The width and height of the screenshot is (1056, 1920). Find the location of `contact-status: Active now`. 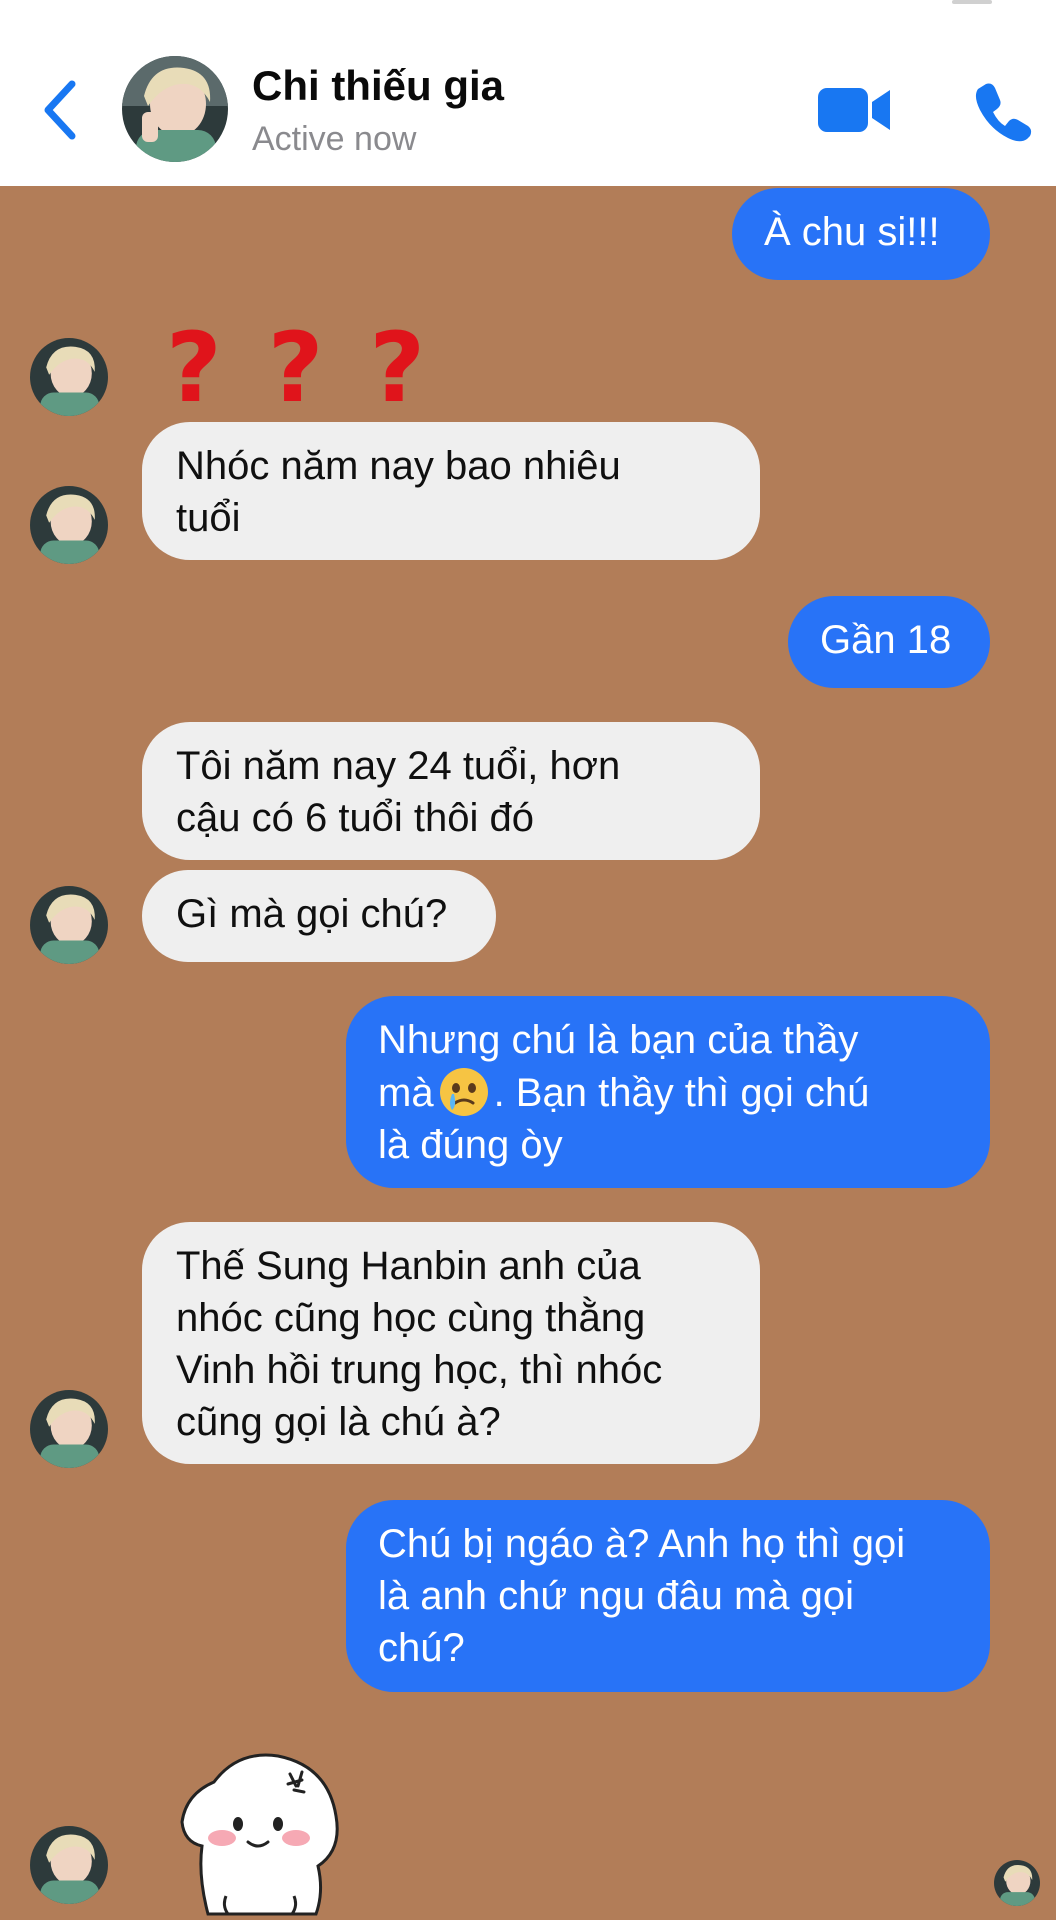

contact-status: Active now is located at coordinates (334, 139).